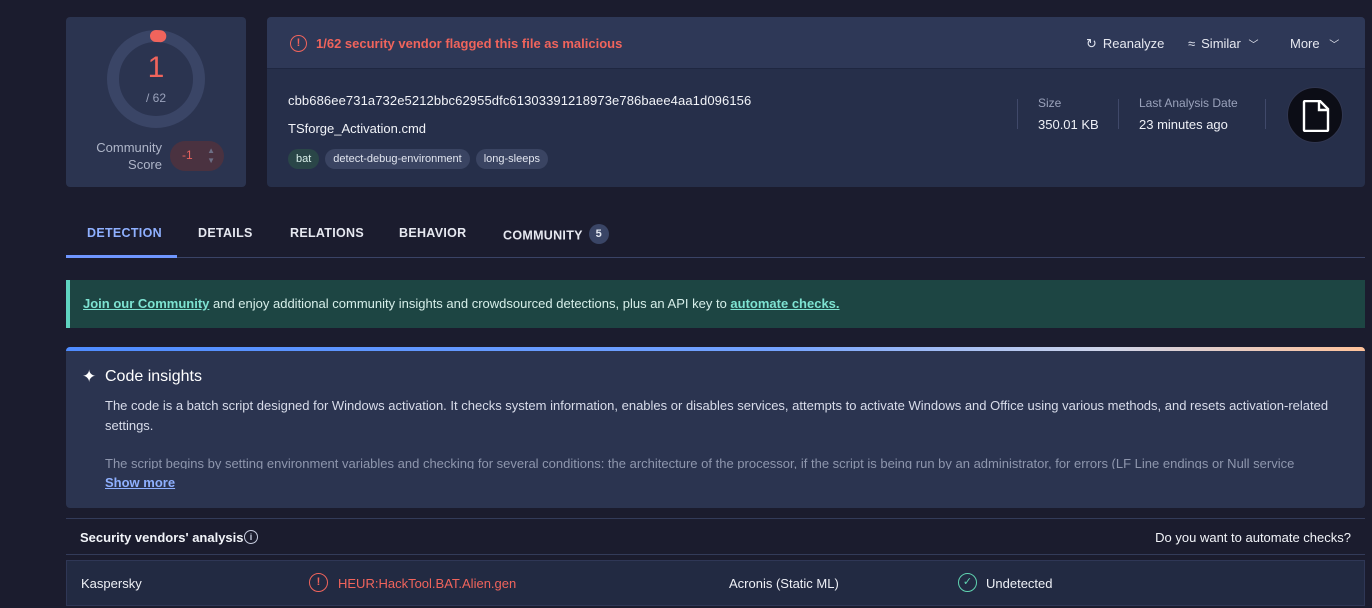 The height and width of the screenshot is (608, 1372). I want to click on last-analysis-label: Last Analysis Date, so click(1188, 103).